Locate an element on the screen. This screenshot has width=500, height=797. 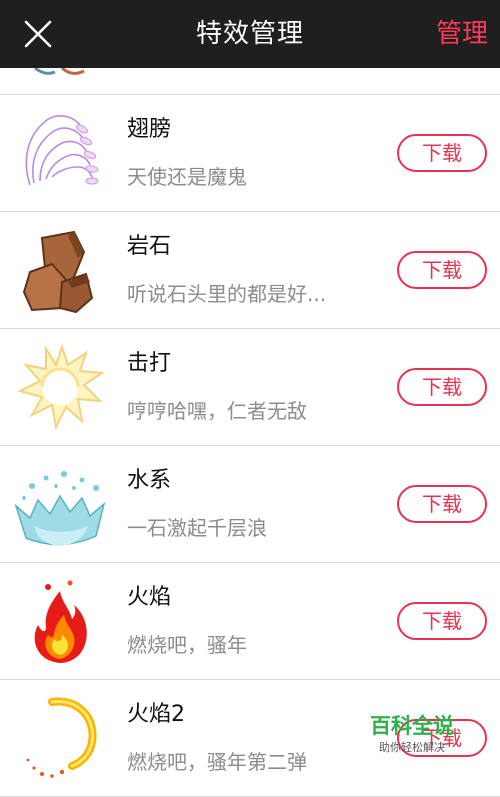
fire-ring-icon is located at coordinates (61, 737).